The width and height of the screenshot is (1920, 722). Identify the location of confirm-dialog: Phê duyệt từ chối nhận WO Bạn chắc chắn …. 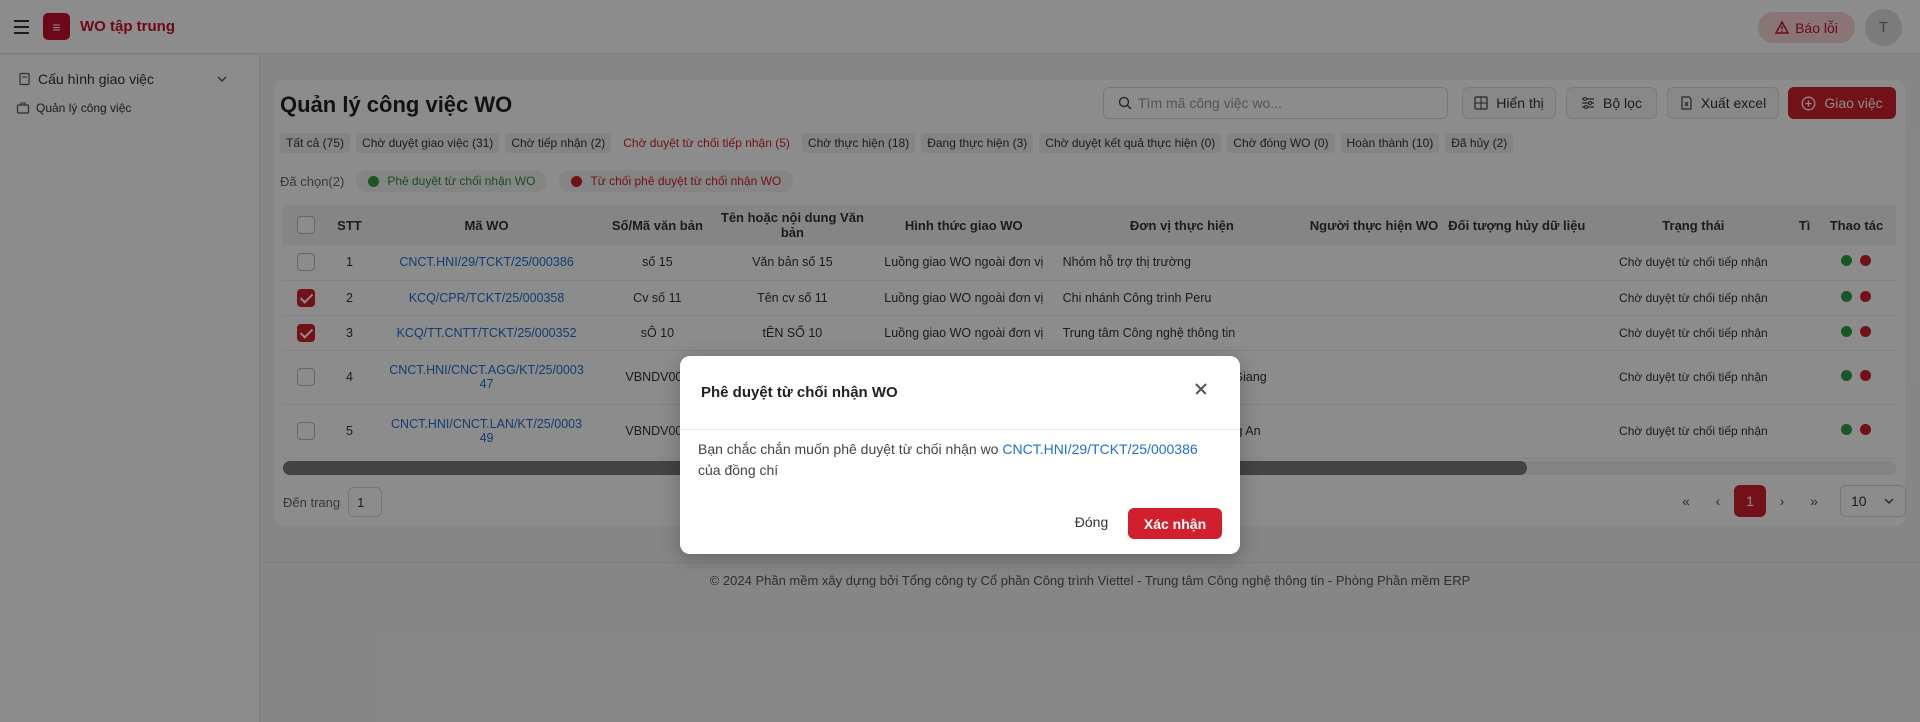
(960, 455).